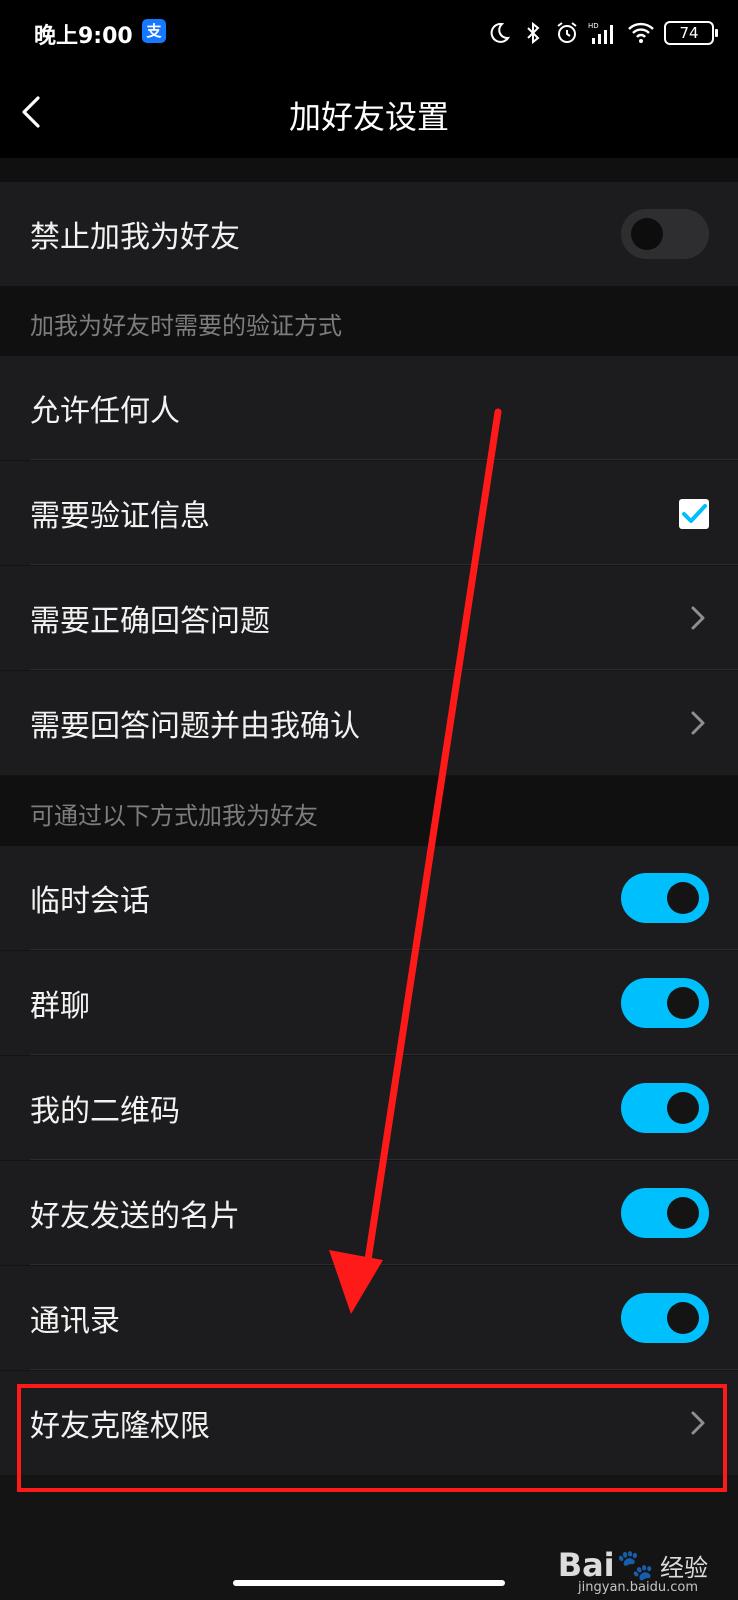  I want to click on watermark-cn: 经验, so click(684, 1567).